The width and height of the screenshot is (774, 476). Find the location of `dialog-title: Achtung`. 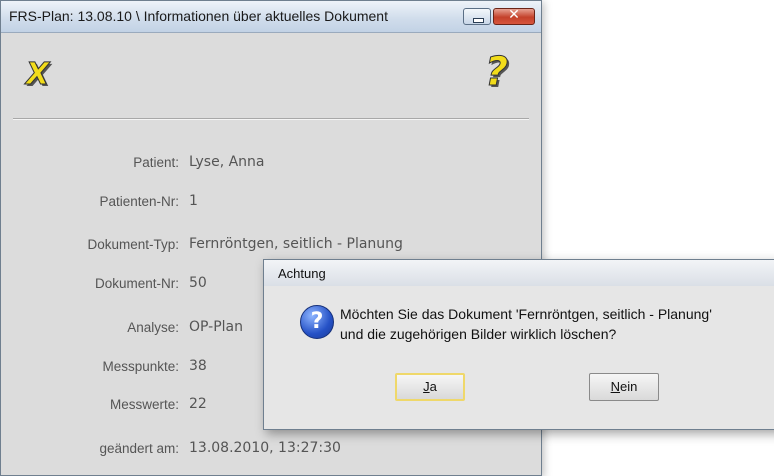

dialog-title: Achtung is located at coordinates (302, 273).